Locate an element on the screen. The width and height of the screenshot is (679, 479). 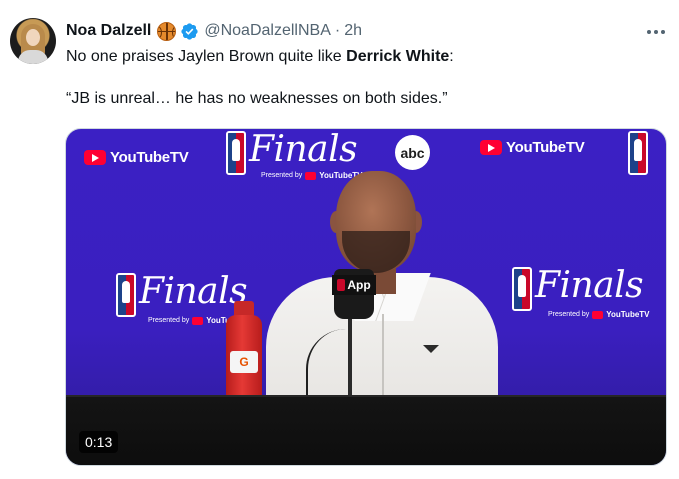
nba-app-logo-icon is located at coordinates (341, 285).